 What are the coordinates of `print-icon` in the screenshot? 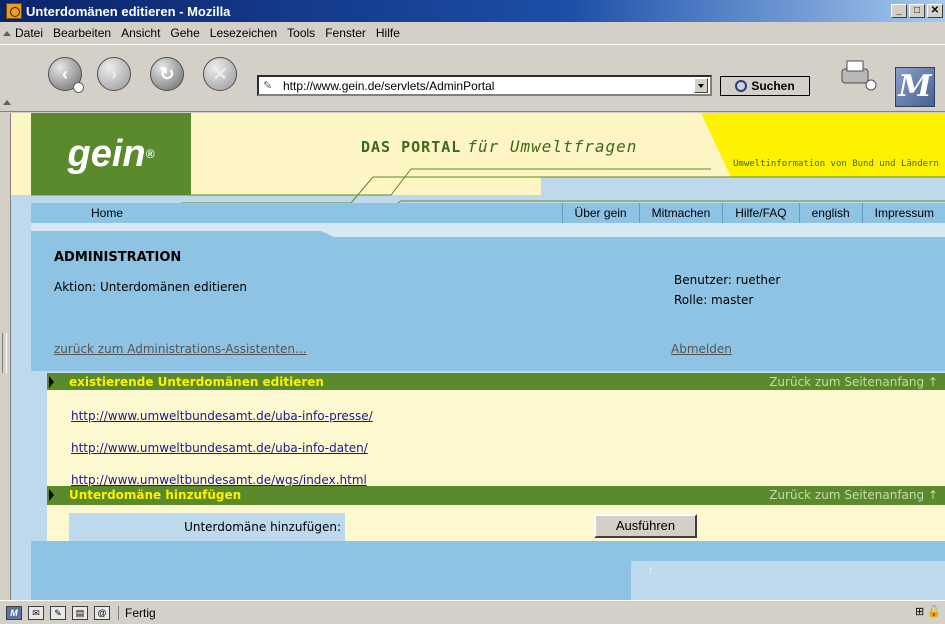 It's located at (858, 75).